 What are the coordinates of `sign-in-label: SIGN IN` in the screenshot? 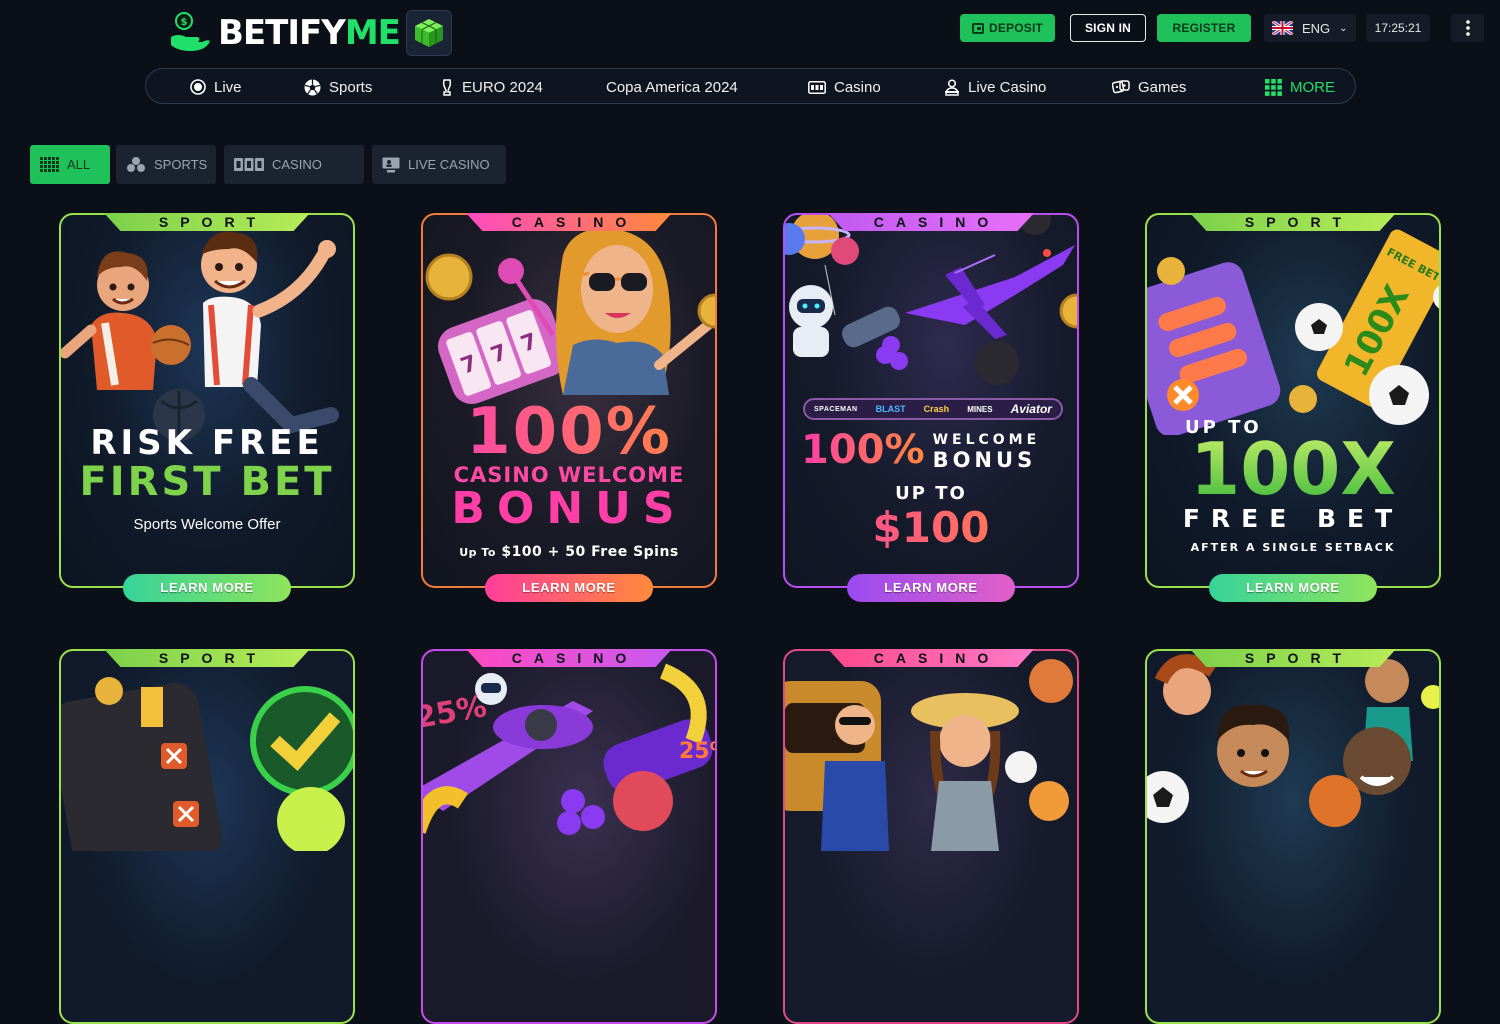 It's located at (1108, 28).